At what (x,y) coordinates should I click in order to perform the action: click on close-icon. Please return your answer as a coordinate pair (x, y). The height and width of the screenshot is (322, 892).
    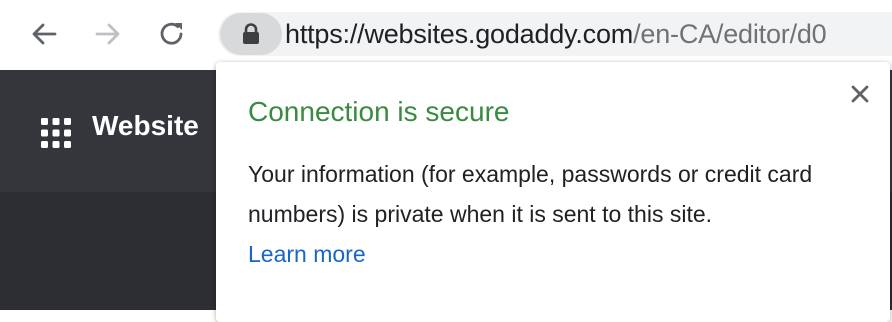
    Looking at the image, I should click on (860, 94).